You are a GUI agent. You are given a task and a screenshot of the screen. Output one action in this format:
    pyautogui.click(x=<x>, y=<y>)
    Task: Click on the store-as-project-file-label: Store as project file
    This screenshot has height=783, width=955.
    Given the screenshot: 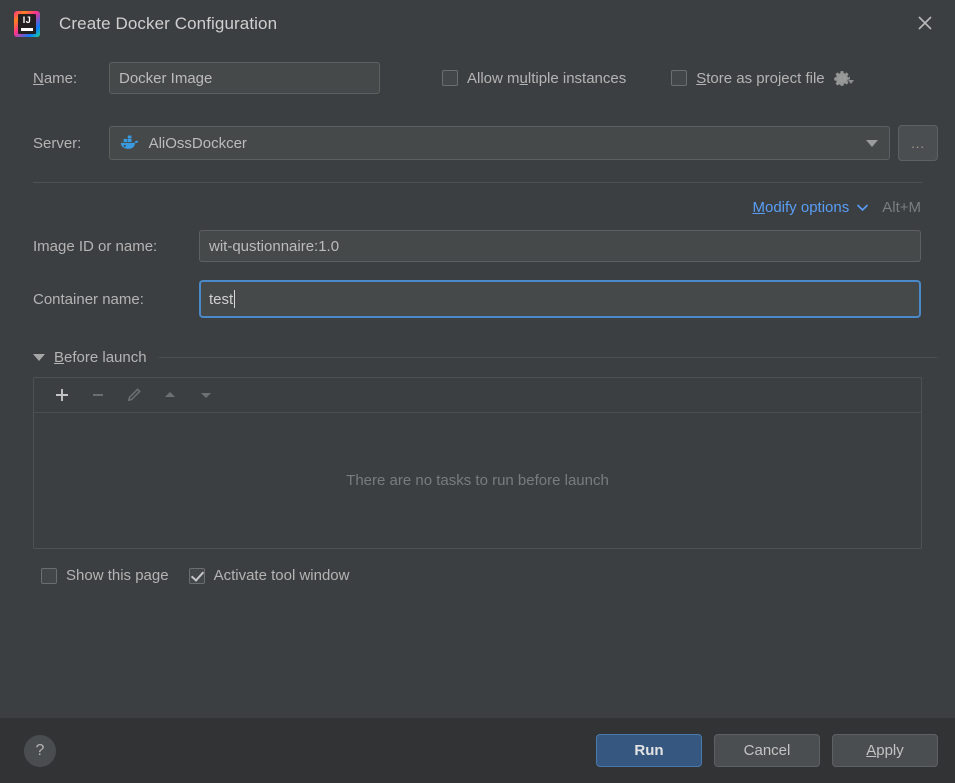 What is the action you would take?
    pyautogui.click(x=760, y=78)
    